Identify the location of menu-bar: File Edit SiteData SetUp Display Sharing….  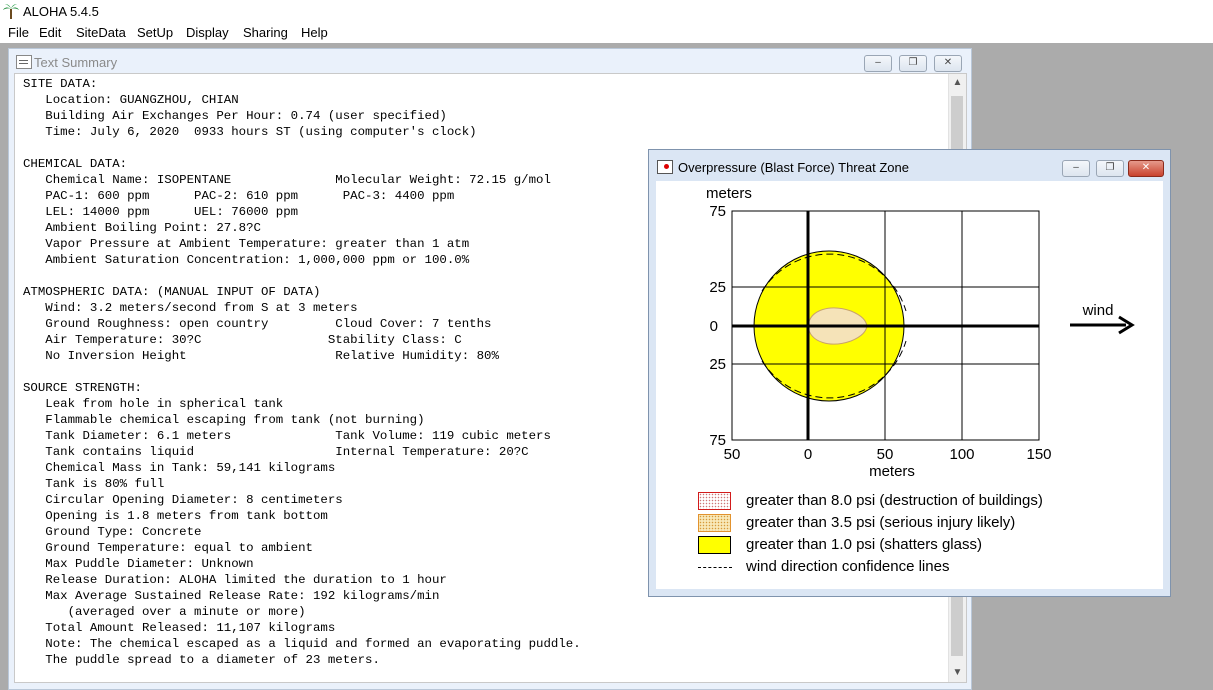
(606, 33).